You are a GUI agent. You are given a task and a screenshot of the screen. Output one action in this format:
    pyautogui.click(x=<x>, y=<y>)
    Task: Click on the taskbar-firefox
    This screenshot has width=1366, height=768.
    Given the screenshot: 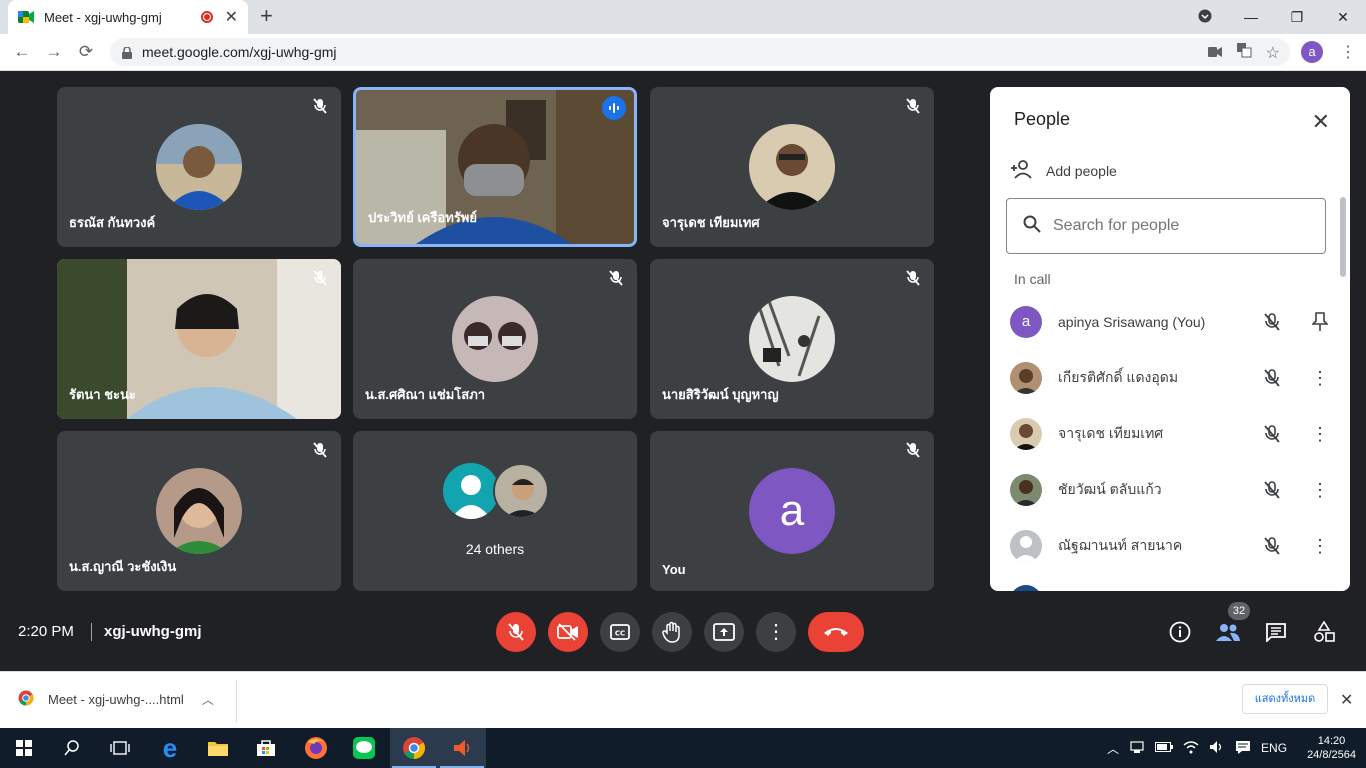 What is the action you would take?
    pyautogui.click(x=316, y=748)
    